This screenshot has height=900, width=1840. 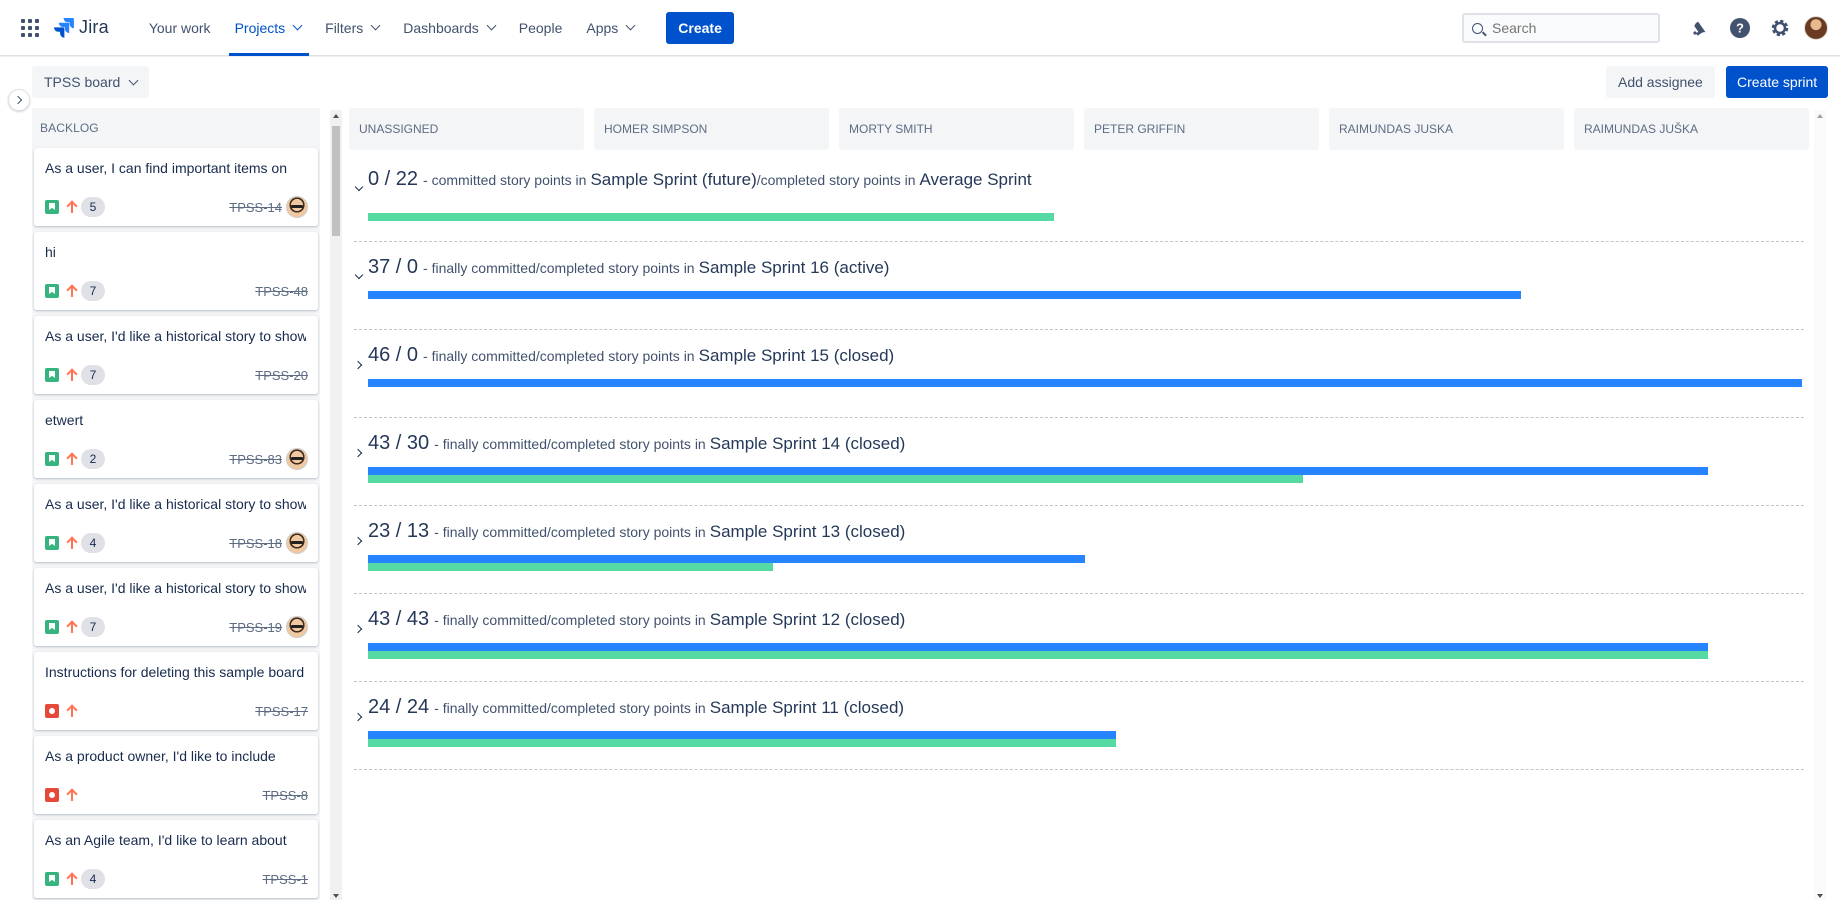 What do you see at coordinates (393, 355) in the screenshot?
I see `sprint-points: 46 / 0` at bounding box center [393, 355].